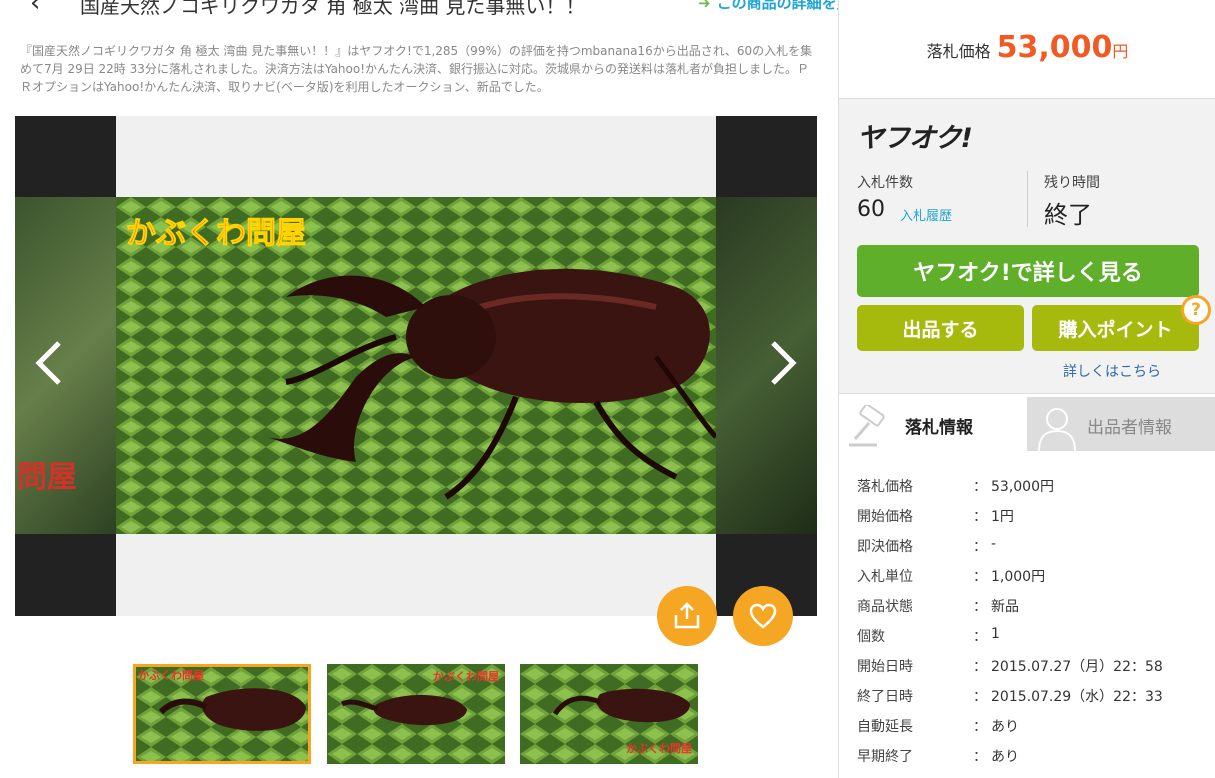 This screenshot has height=778, width=1215. I want to click on info-row-early-end: 早期終了 ：あり, so click(1032, 757).